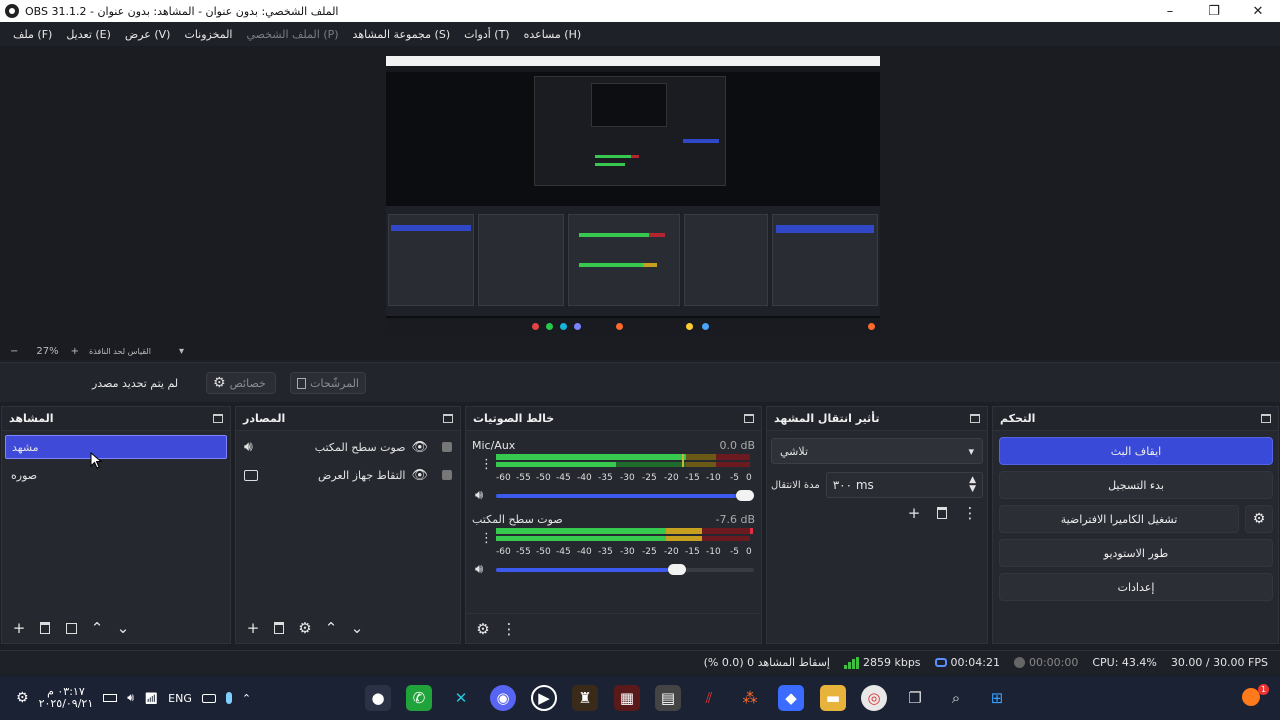  What do you see at coordinates (544, 698) in the screenshot?
I see `media-player-taskbar-icon: ▶` at bounding box center [544, 698].